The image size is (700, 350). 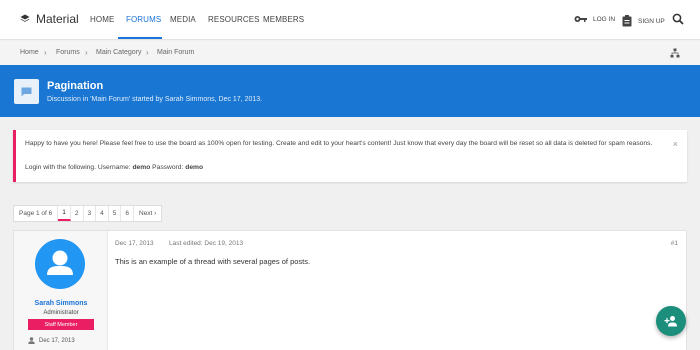 I want to click on chat-bubble-icon, so click(x=26, y=91).